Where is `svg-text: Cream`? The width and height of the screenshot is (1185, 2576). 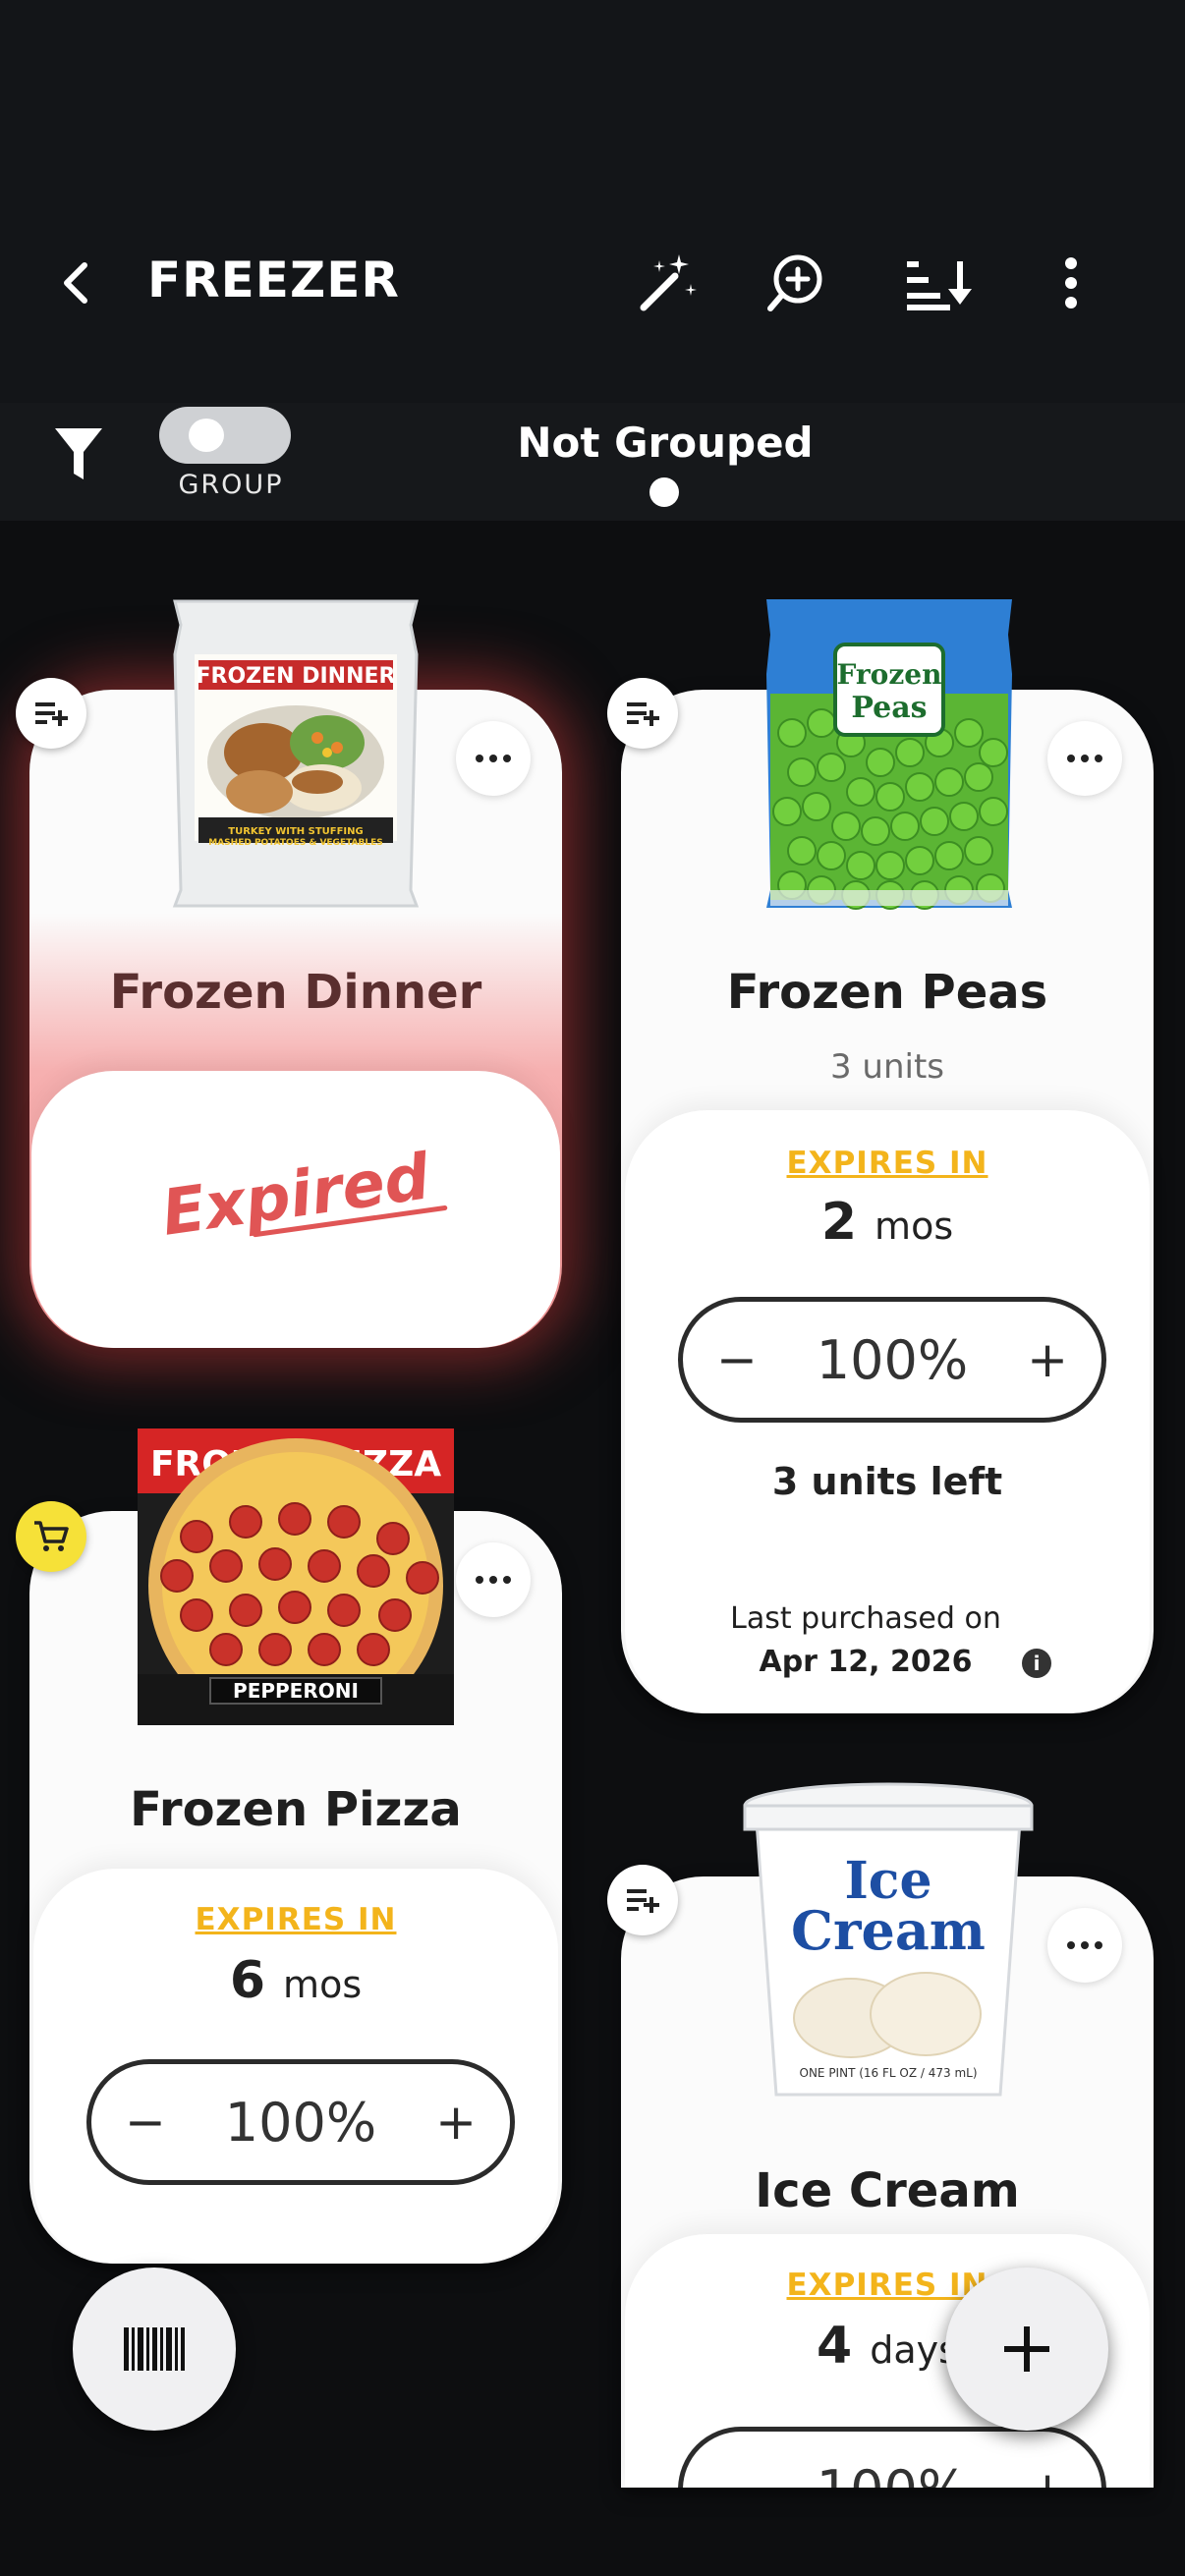
svg-text: Cream is located at coordinates (889, 1930).